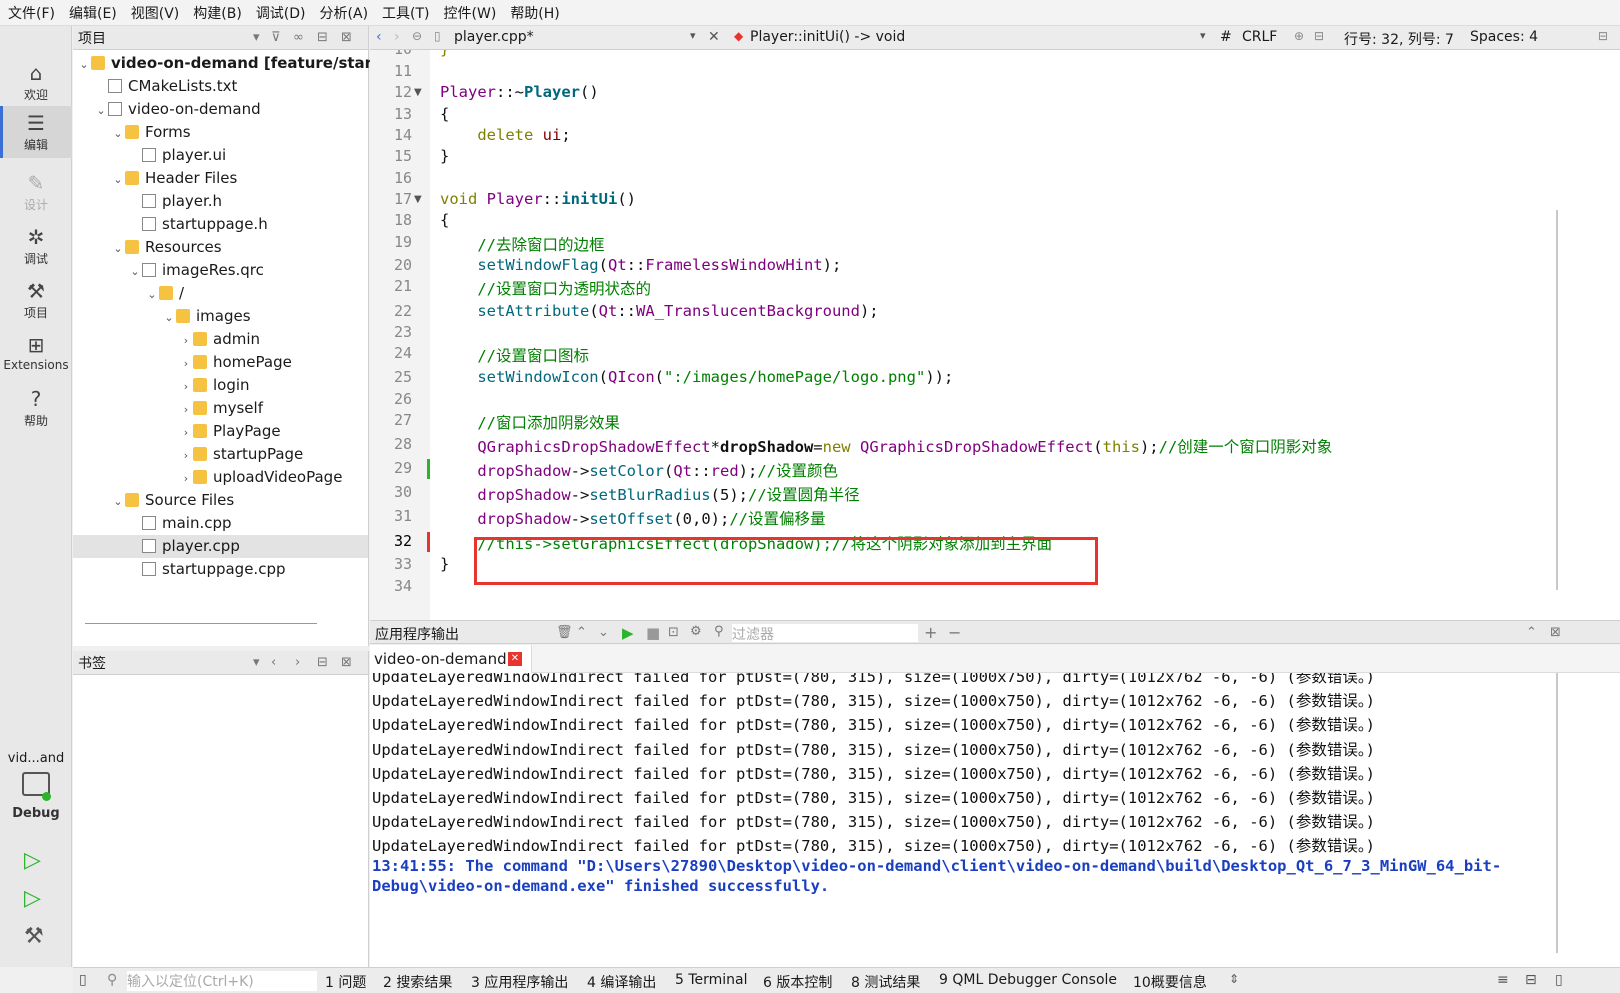 This screenshot has width=1620, height=993. What do you see at coordinates (31, 13) in the screenshot?
I see `menu-item: 文件(F)` at bounding box center [31, 13].